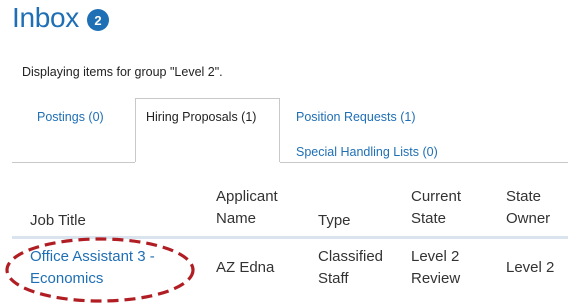  I want to click on page-title: Inbox, so click(45, 17).